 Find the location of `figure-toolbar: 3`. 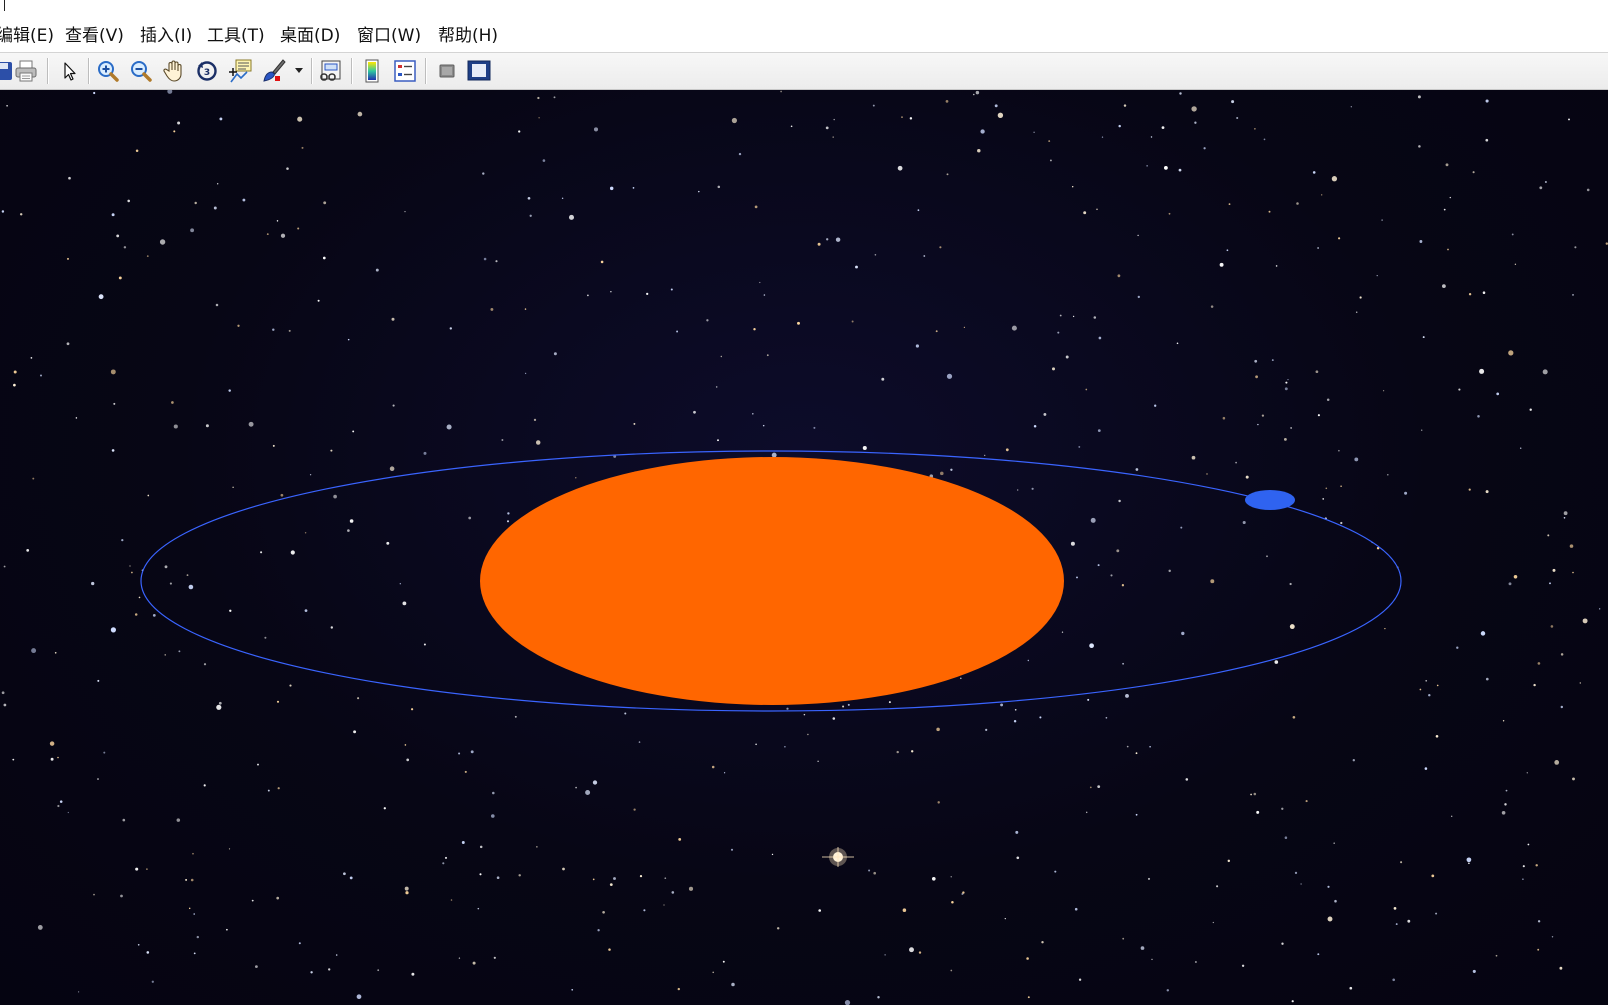

figure-toolbar: 3 is located at coordinates (804, 71).